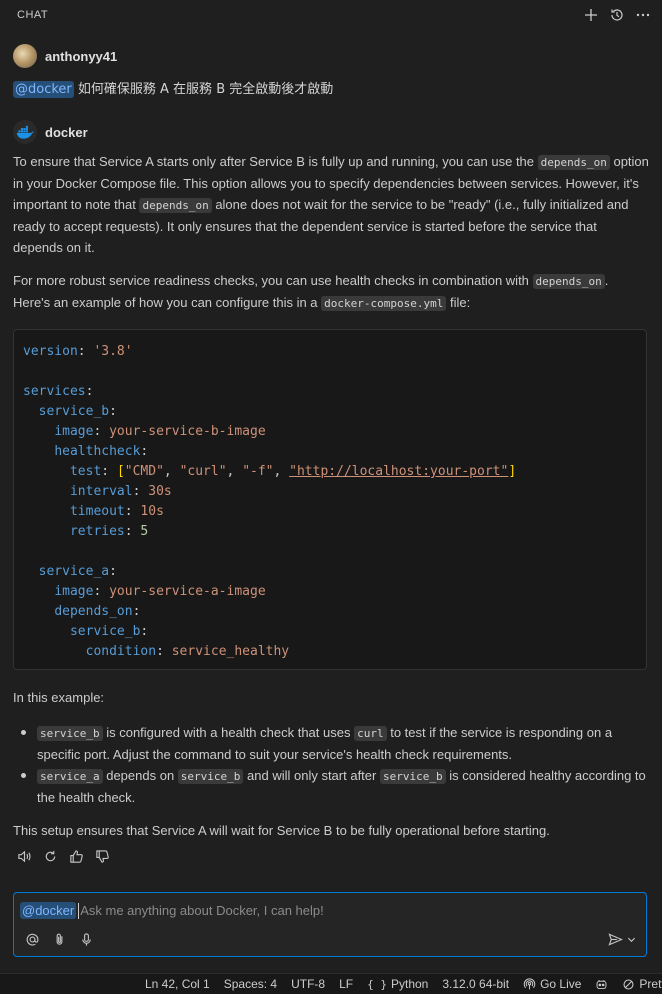 This screenshot has height=994, width=662. I want to click on response-actions, so click(63, 856).